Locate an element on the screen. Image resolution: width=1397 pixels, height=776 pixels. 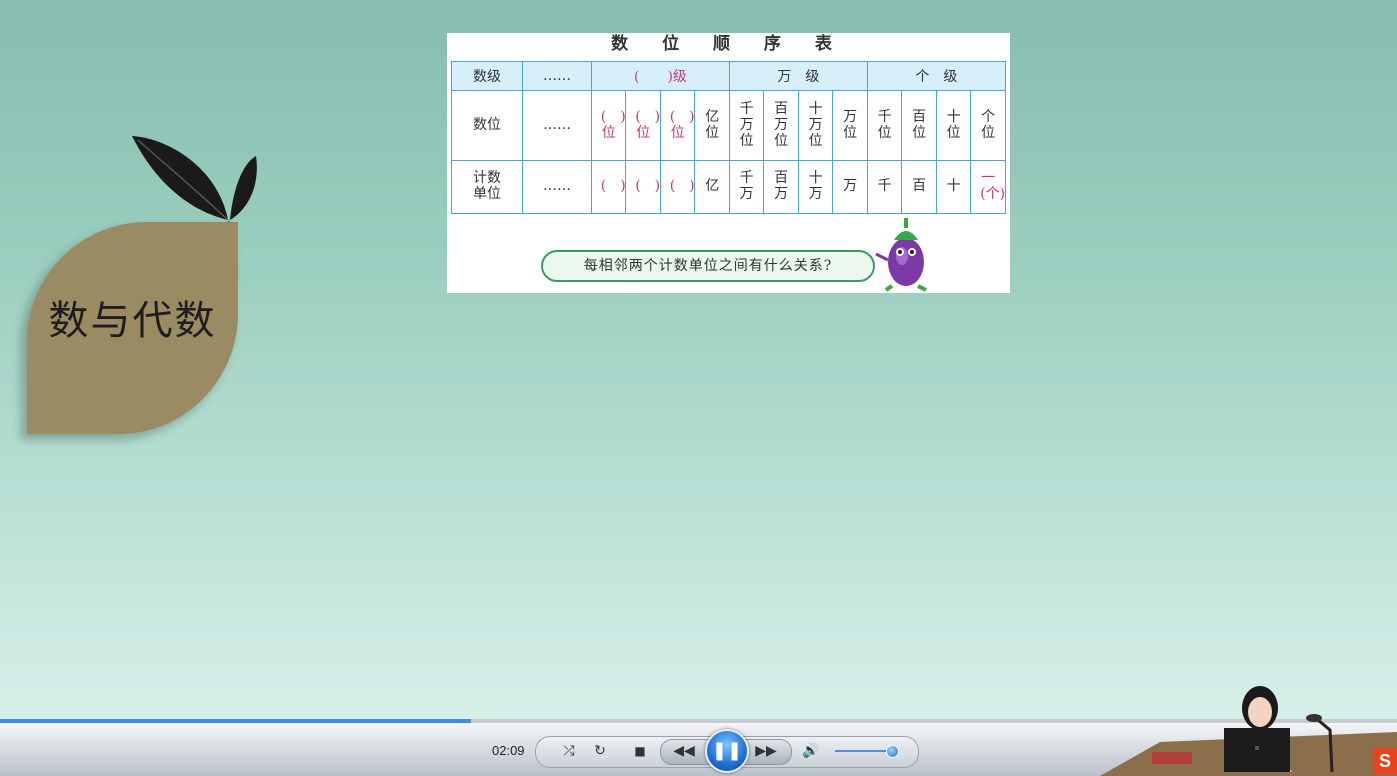
eggplant-mascot-icon is located at coordinates (901, 255).